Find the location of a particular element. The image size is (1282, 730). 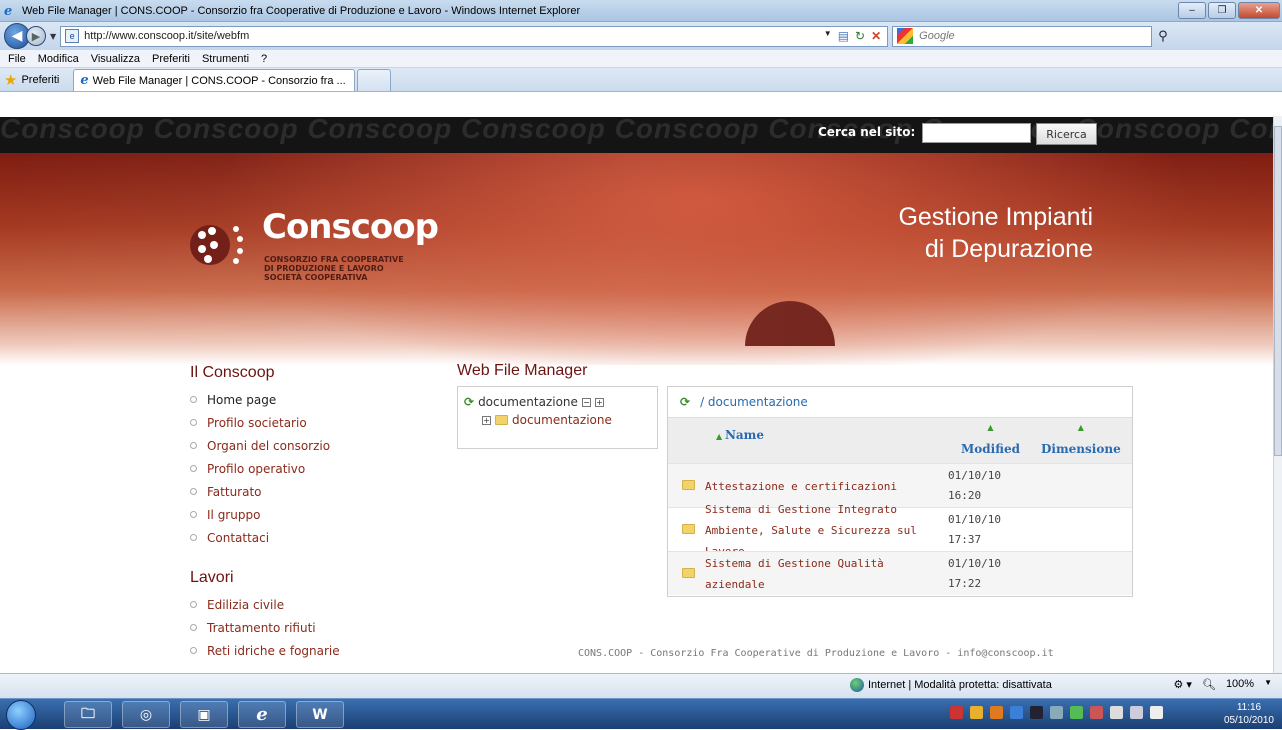

minimize-button: – is located at coordinates (1192, 10).